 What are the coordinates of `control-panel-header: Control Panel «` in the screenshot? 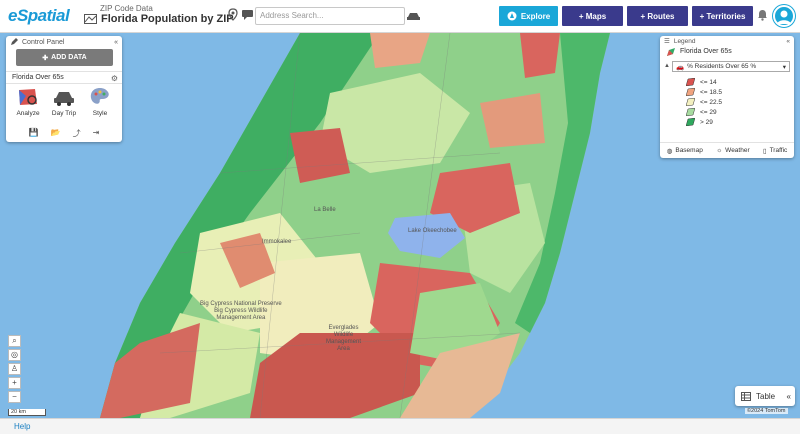 It's located at (64, 42).